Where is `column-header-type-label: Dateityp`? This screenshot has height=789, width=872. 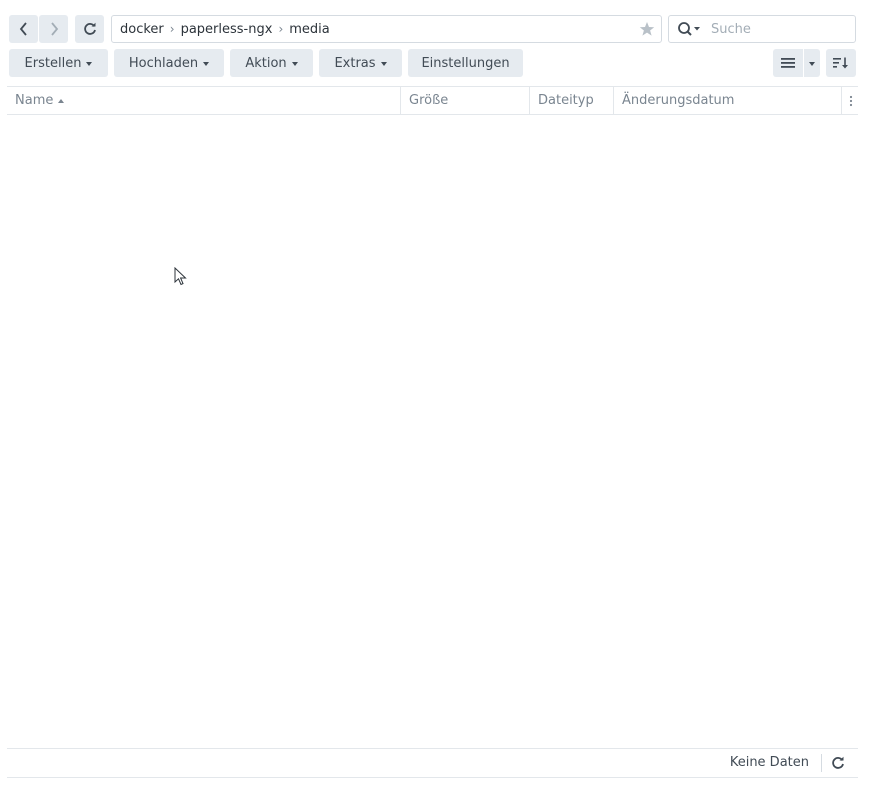
column-header-type-label: Dateityp is located at coordinates (566, 100).